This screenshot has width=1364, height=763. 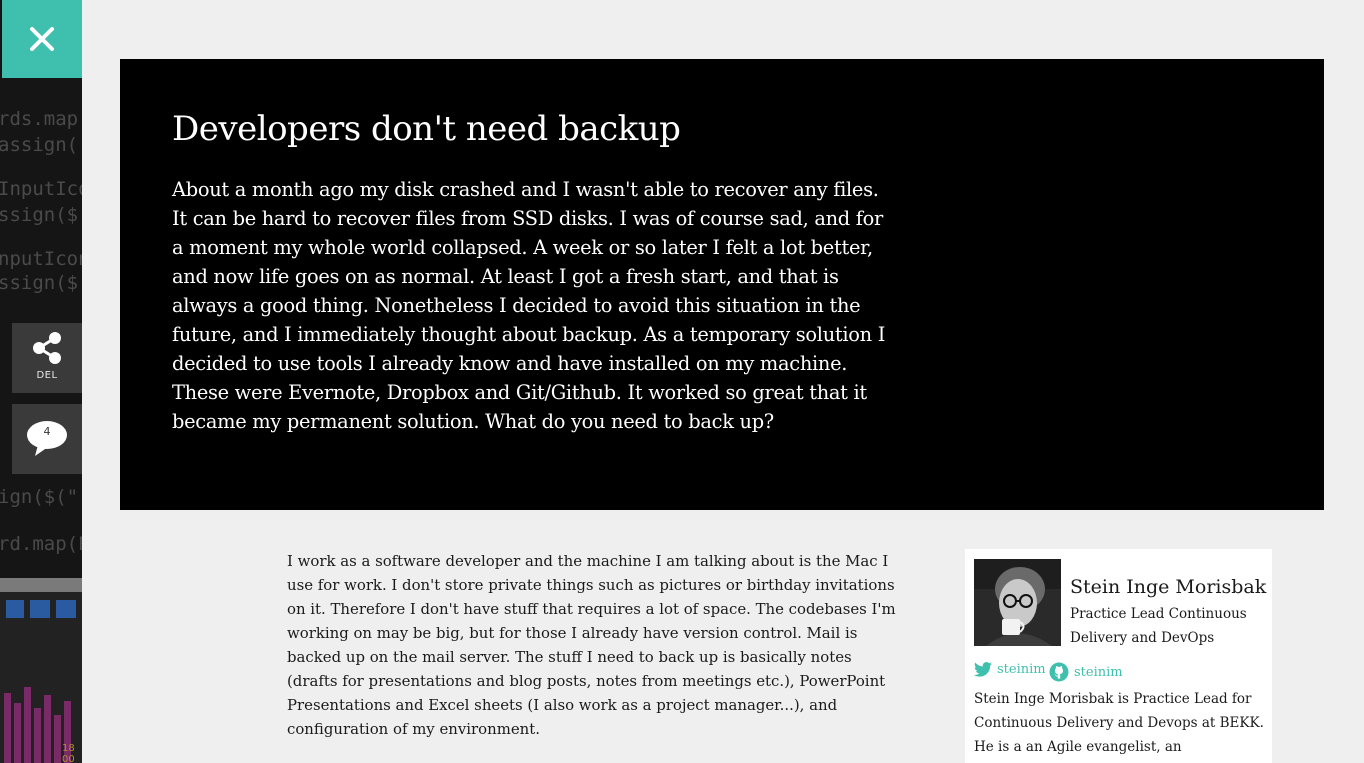 What do you see at coordinates (39, 145) in the screenshot?
I see `code-line: assign(` at bounding box center [39, 145].